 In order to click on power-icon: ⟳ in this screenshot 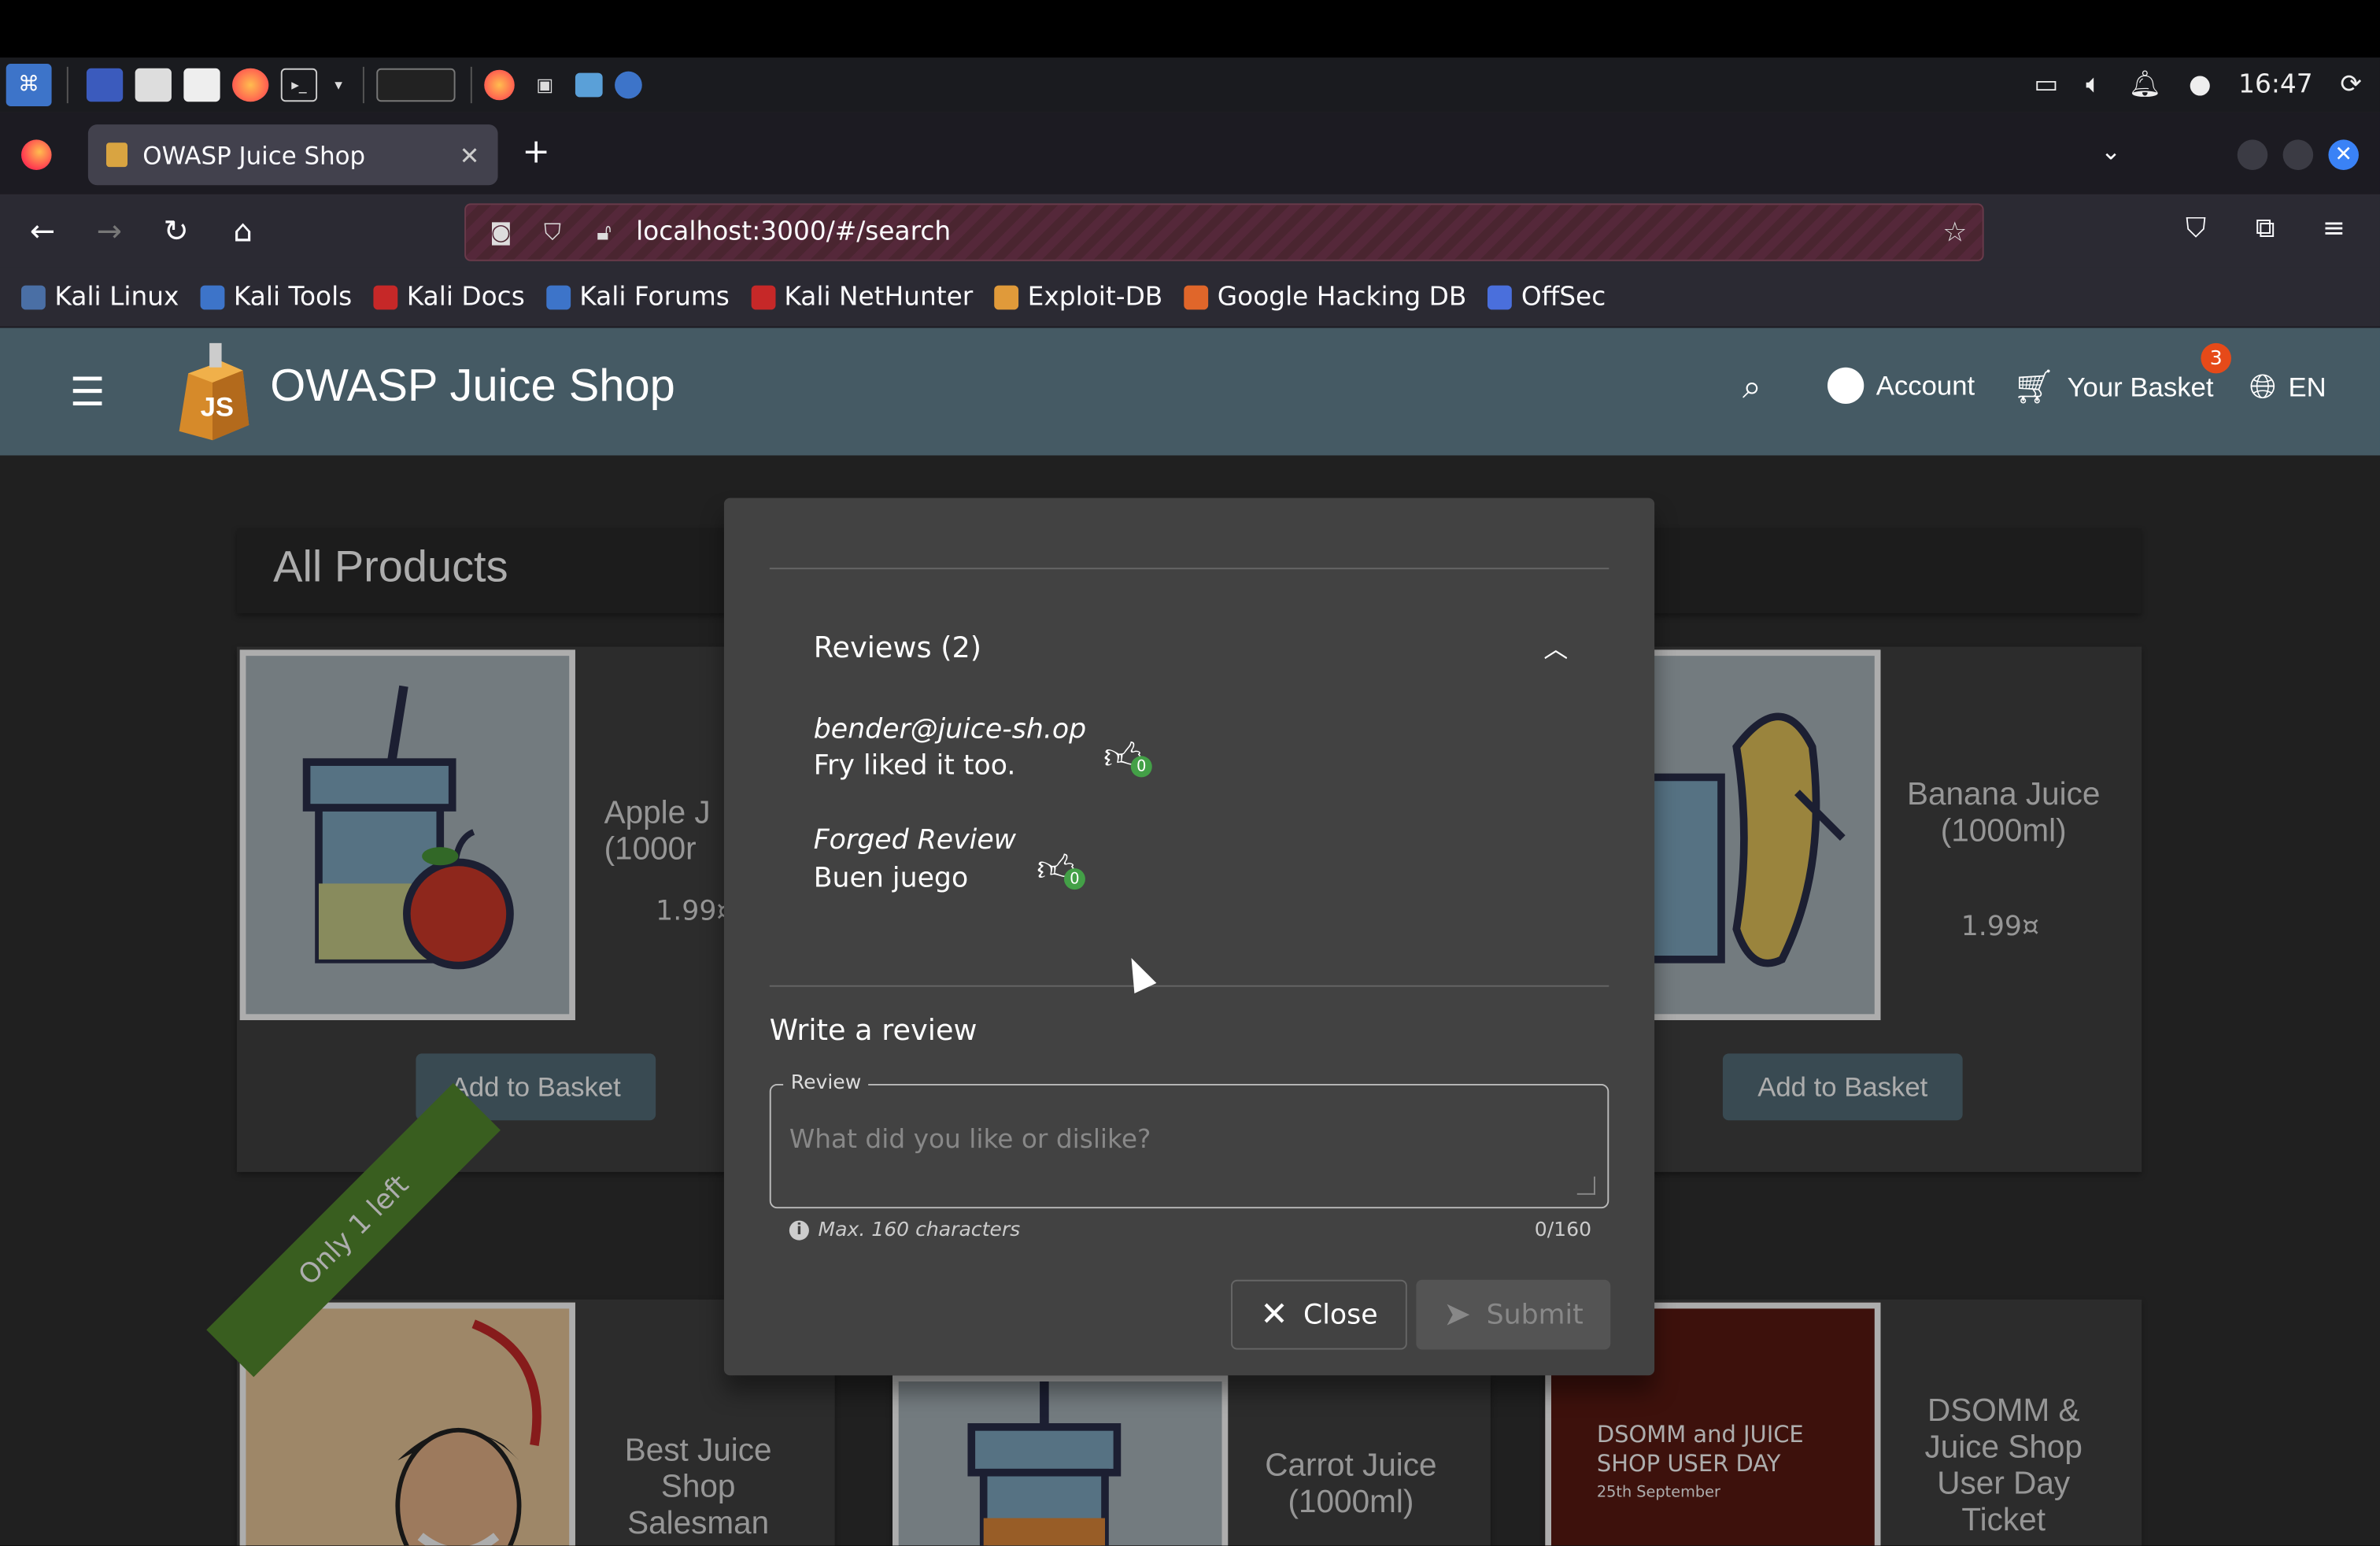, I will do `click(2350, 85)`.